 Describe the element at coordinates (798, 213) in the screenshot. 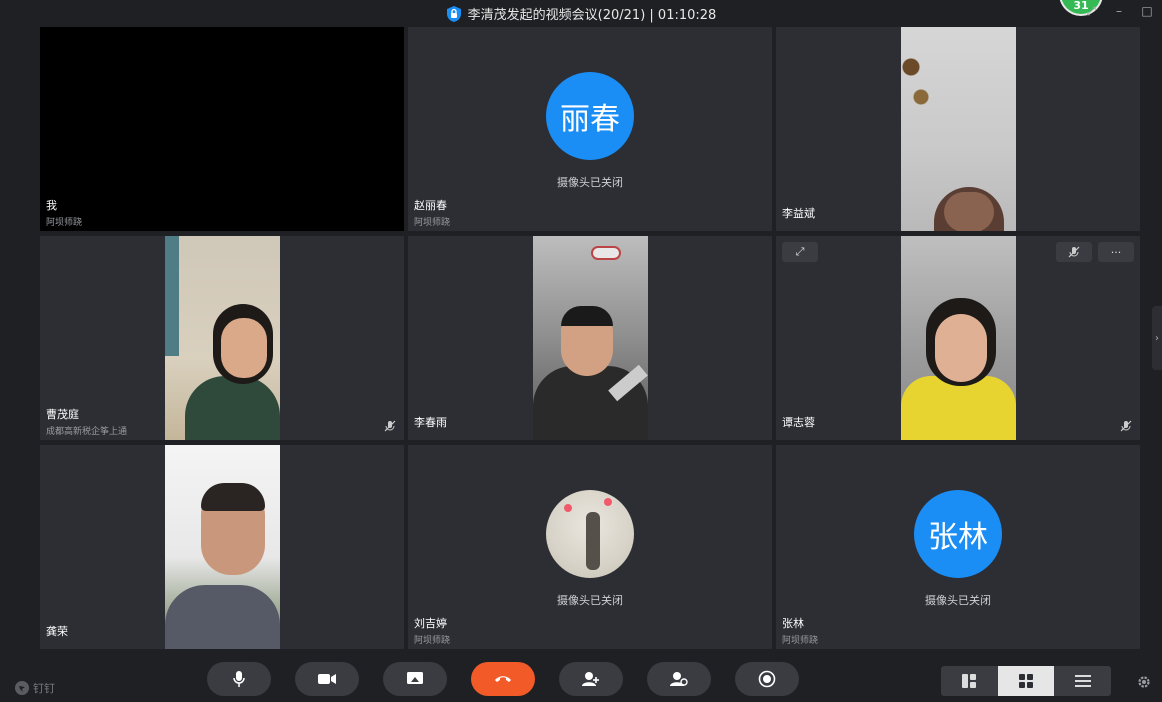

I see `participant-name: 李益斌` at that location.